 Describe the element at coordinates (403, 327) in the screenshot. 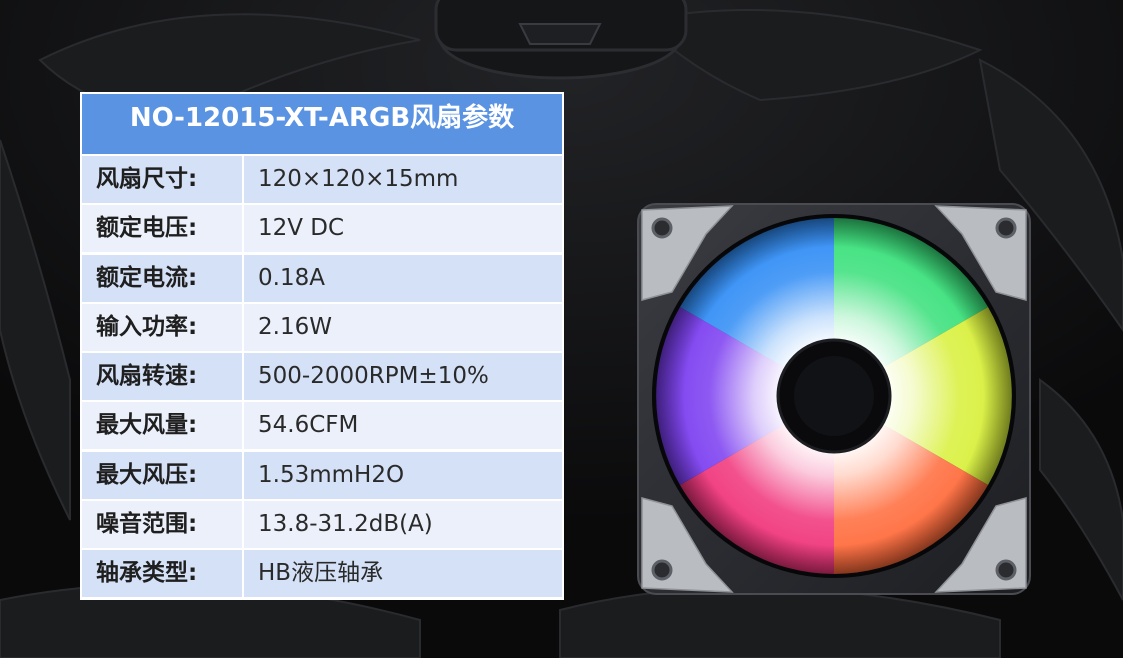

I see `spec-value: 2.16W` at that location.